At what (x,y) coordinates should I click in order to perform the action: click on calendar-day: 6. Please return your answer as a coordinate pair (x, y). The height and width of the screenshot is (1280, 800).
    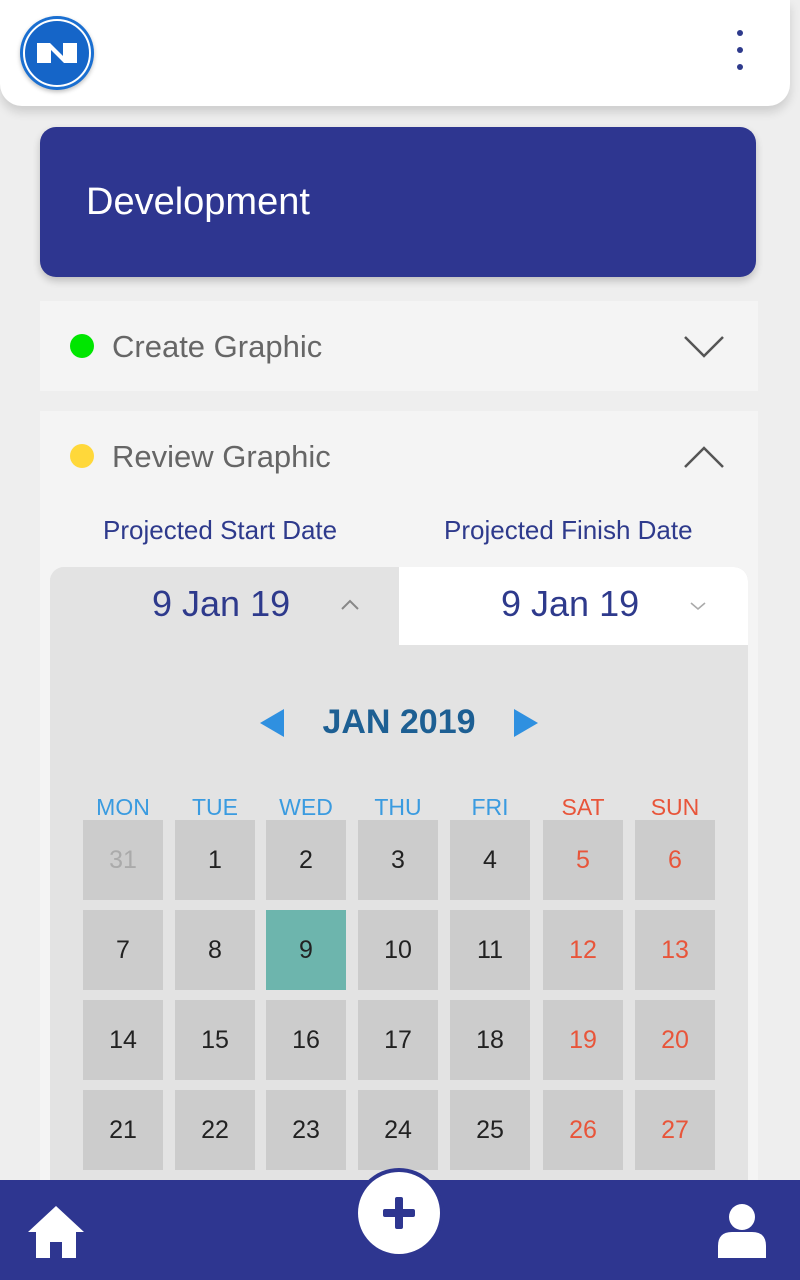
    Looking at the image, I should click on (675, 860).